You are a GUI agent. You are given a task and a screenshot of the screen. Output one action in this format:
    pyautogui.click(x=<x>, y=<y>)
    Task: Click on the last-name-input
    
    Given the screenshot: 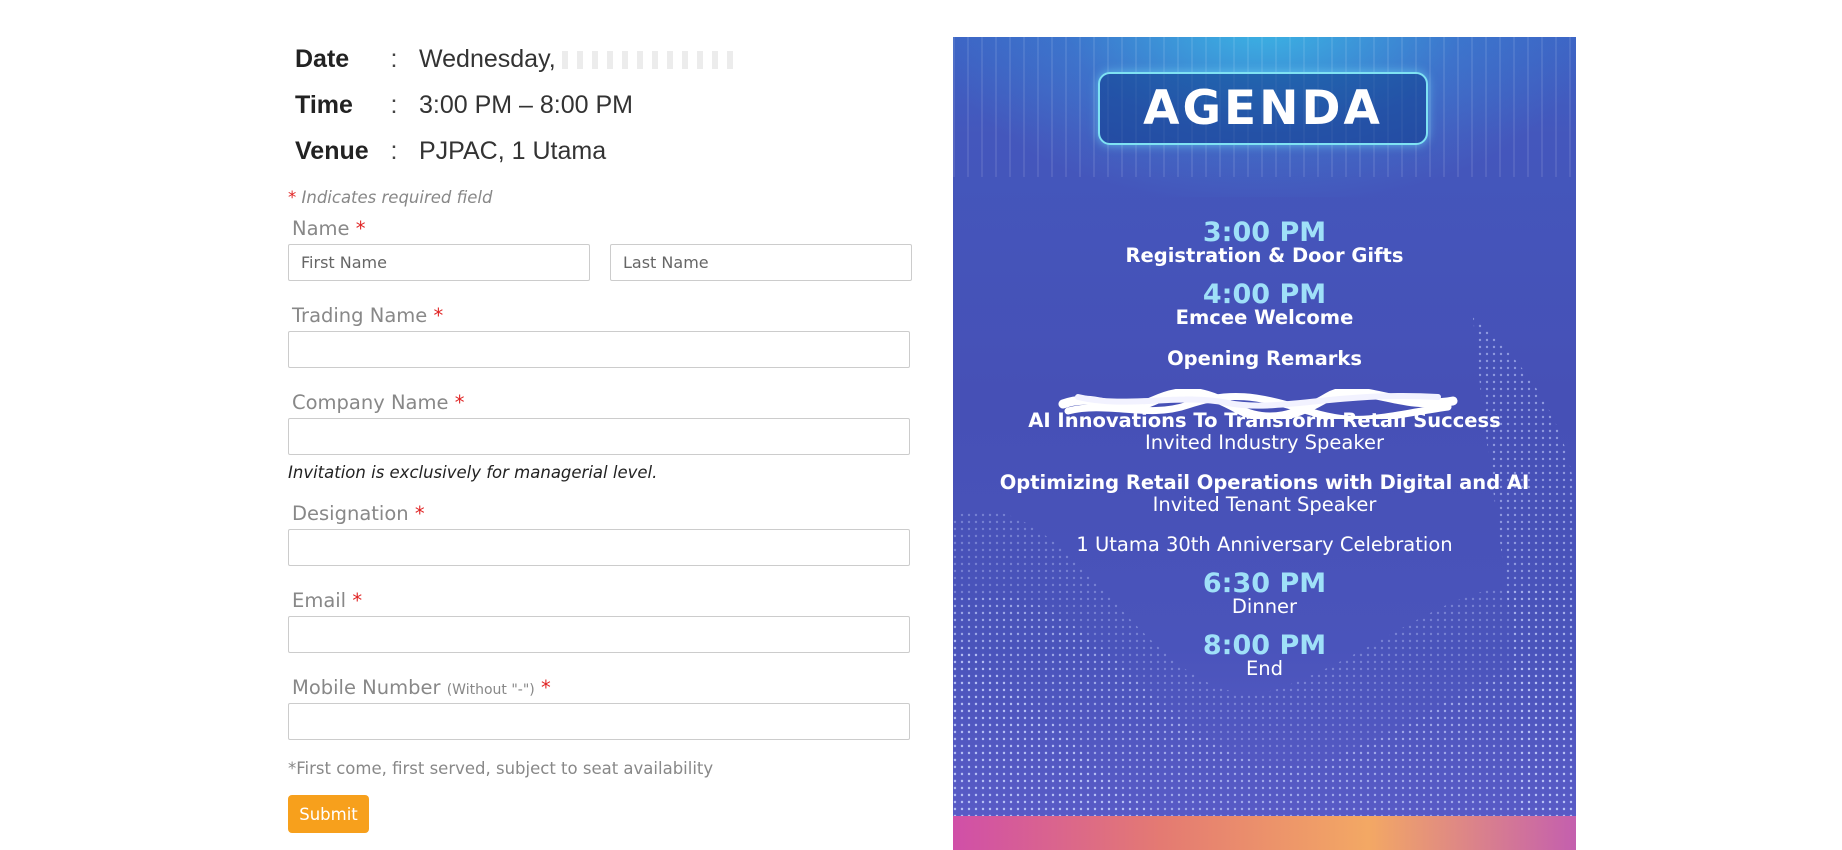 What is the action you would take?
    pyautogui.click(x=761, y=262)
    